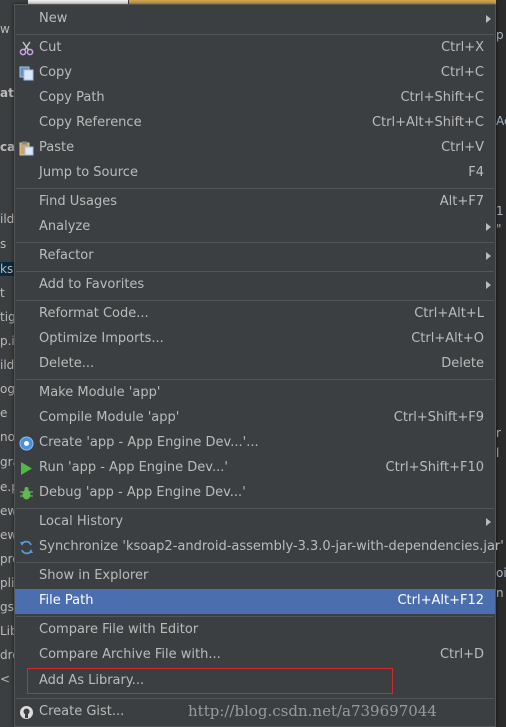 The width and height of the screenshot is (506, 727). What do you see at coordinates (26, 443) in the screenshot?
I see `app-engine-icon` at bounding box center [26, 443].